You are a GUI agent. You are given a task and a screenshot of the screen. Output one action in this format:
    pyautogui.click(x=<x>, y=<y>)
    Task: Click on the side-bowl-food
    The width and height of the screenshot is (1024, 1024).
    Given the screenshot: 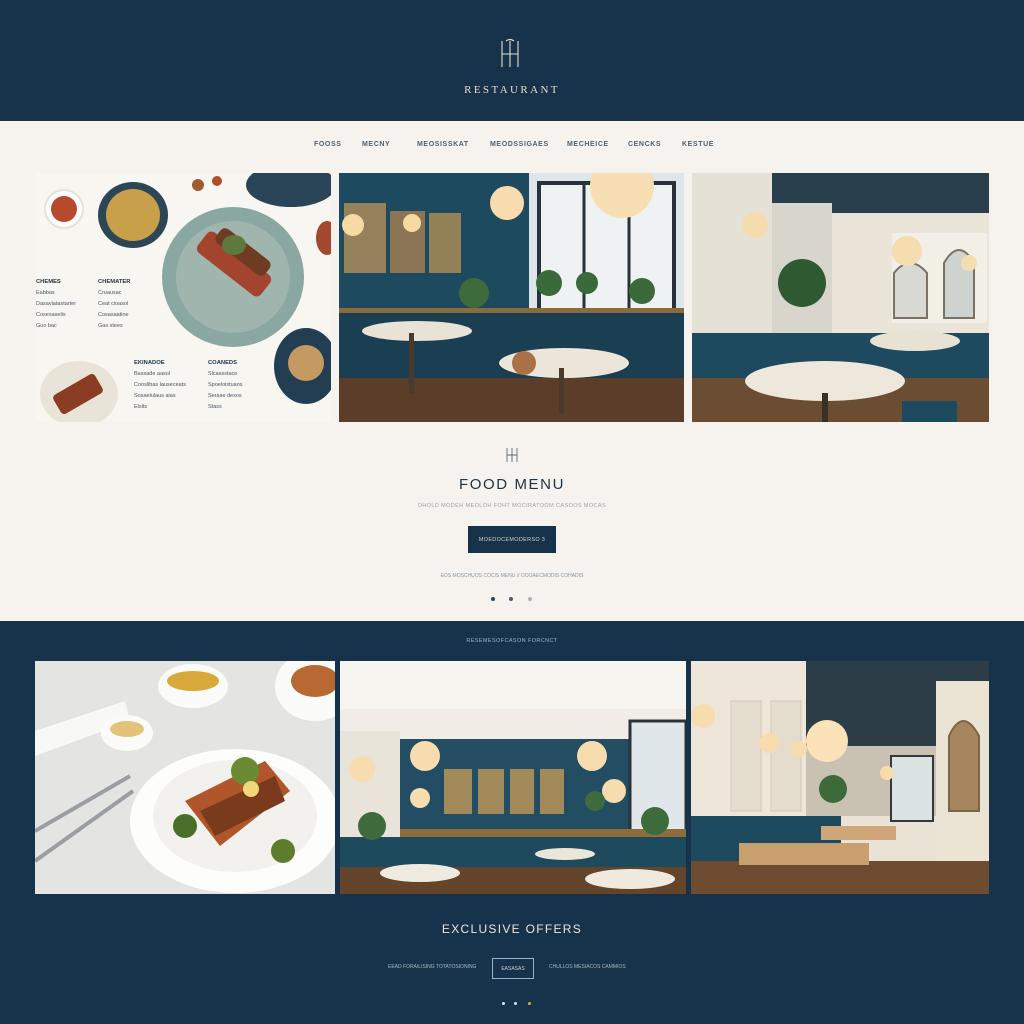 What is the action you would take?
    pyautogui.click(x=306, y=363)
    